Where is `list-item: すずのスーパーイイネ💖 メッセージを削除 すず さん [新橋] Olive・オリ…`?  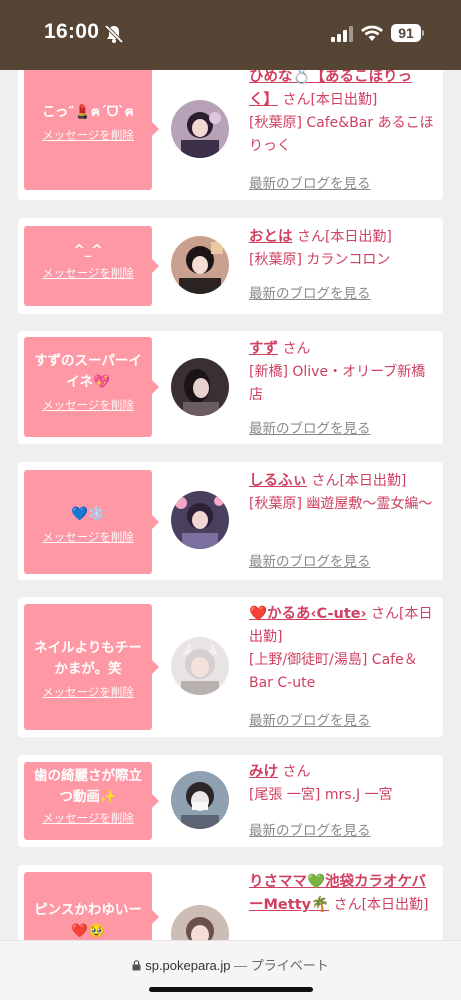 list-item: すずのスーパーイイネ💖 メッセージを削除 すず さん [新橋] Olive・オリ… is located at coordinates (230, 387).